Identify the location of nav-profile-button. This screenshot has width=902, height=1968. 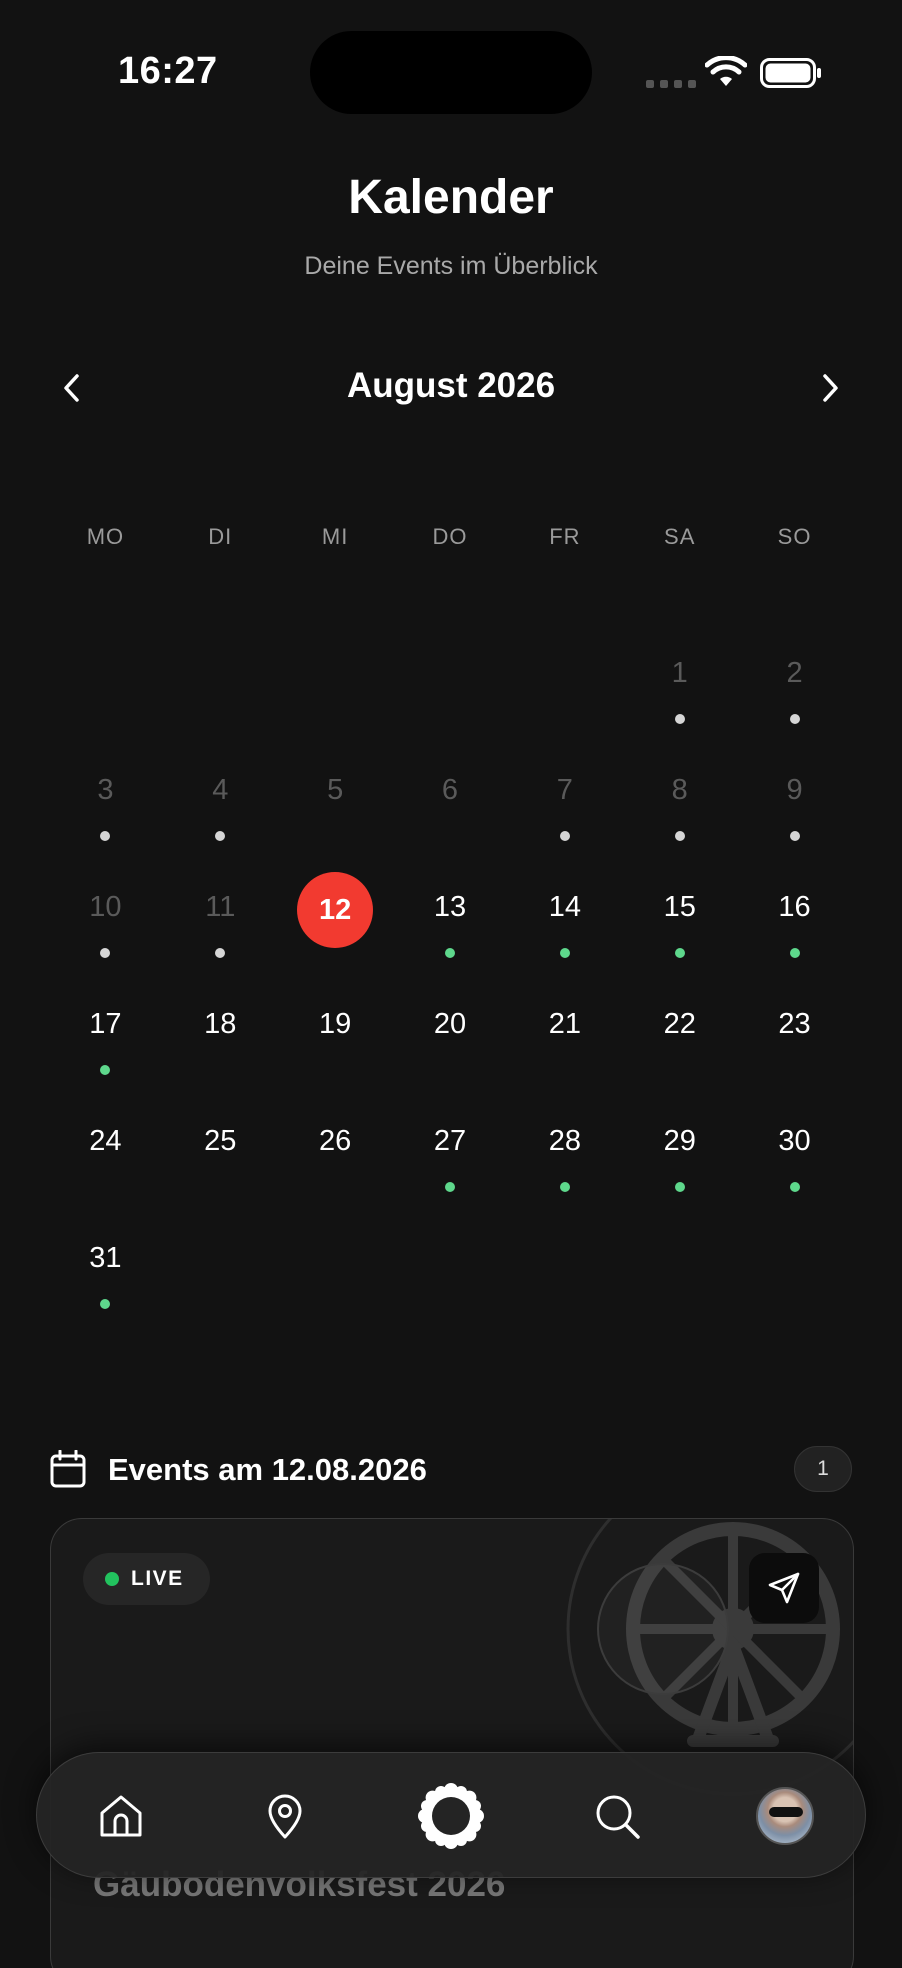
(785, 1816).